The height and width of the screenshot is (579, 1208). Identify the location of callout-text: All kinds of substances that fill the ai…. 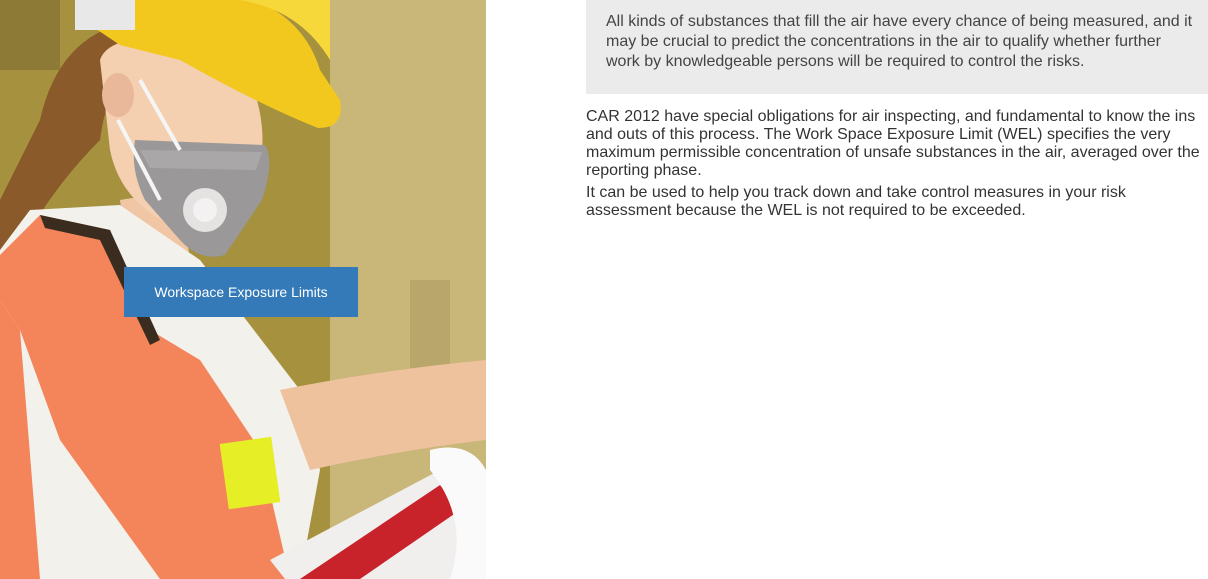
(899, 41).